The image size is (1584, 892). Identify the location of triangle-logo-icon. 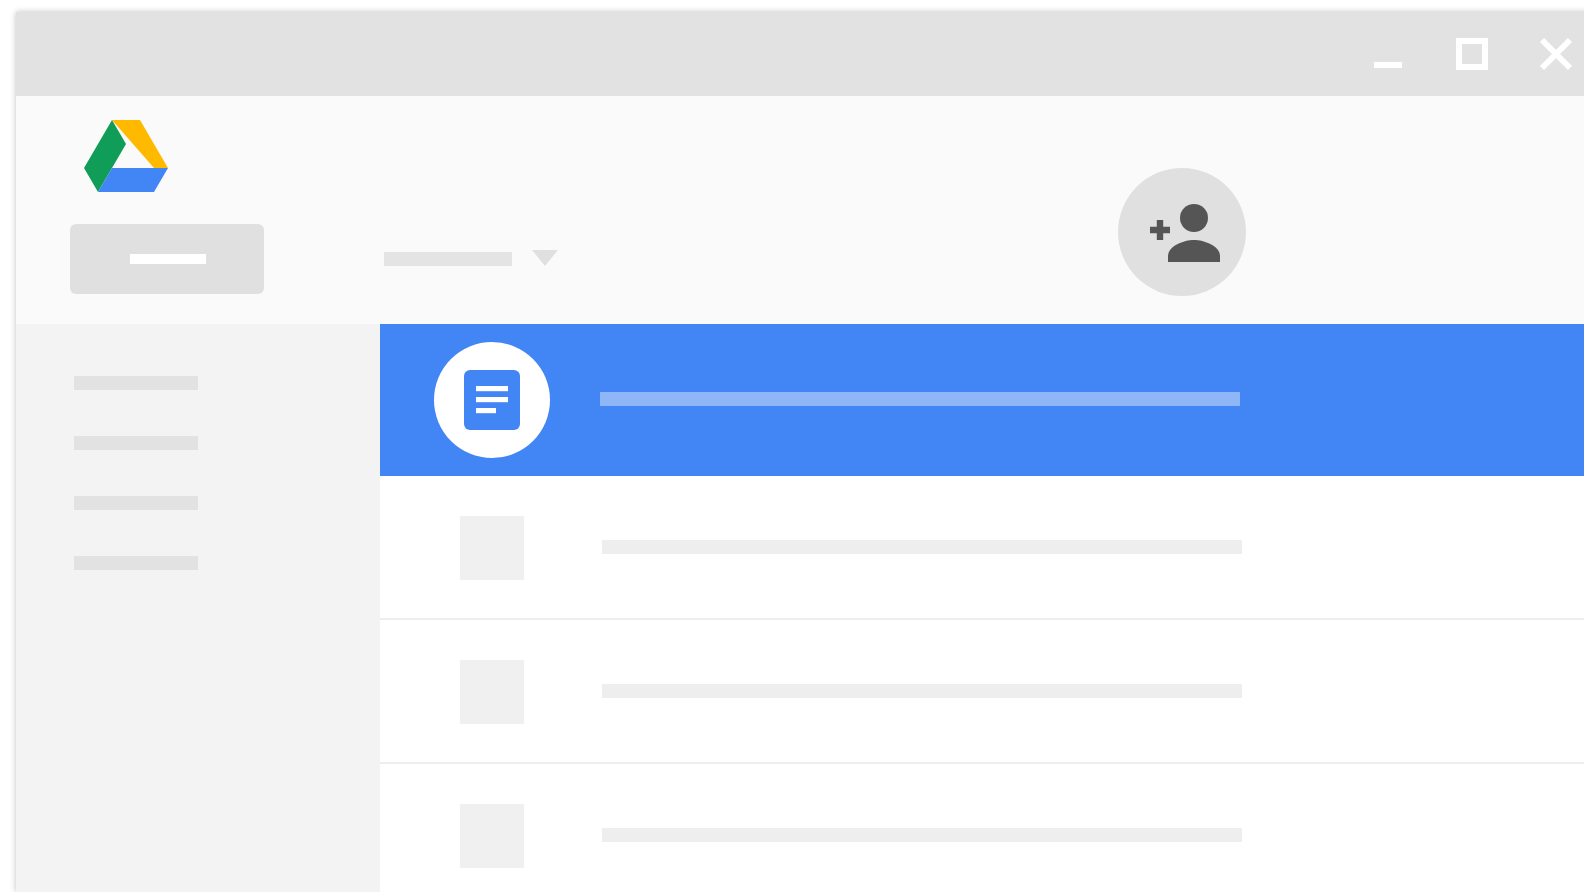
(126, 158).